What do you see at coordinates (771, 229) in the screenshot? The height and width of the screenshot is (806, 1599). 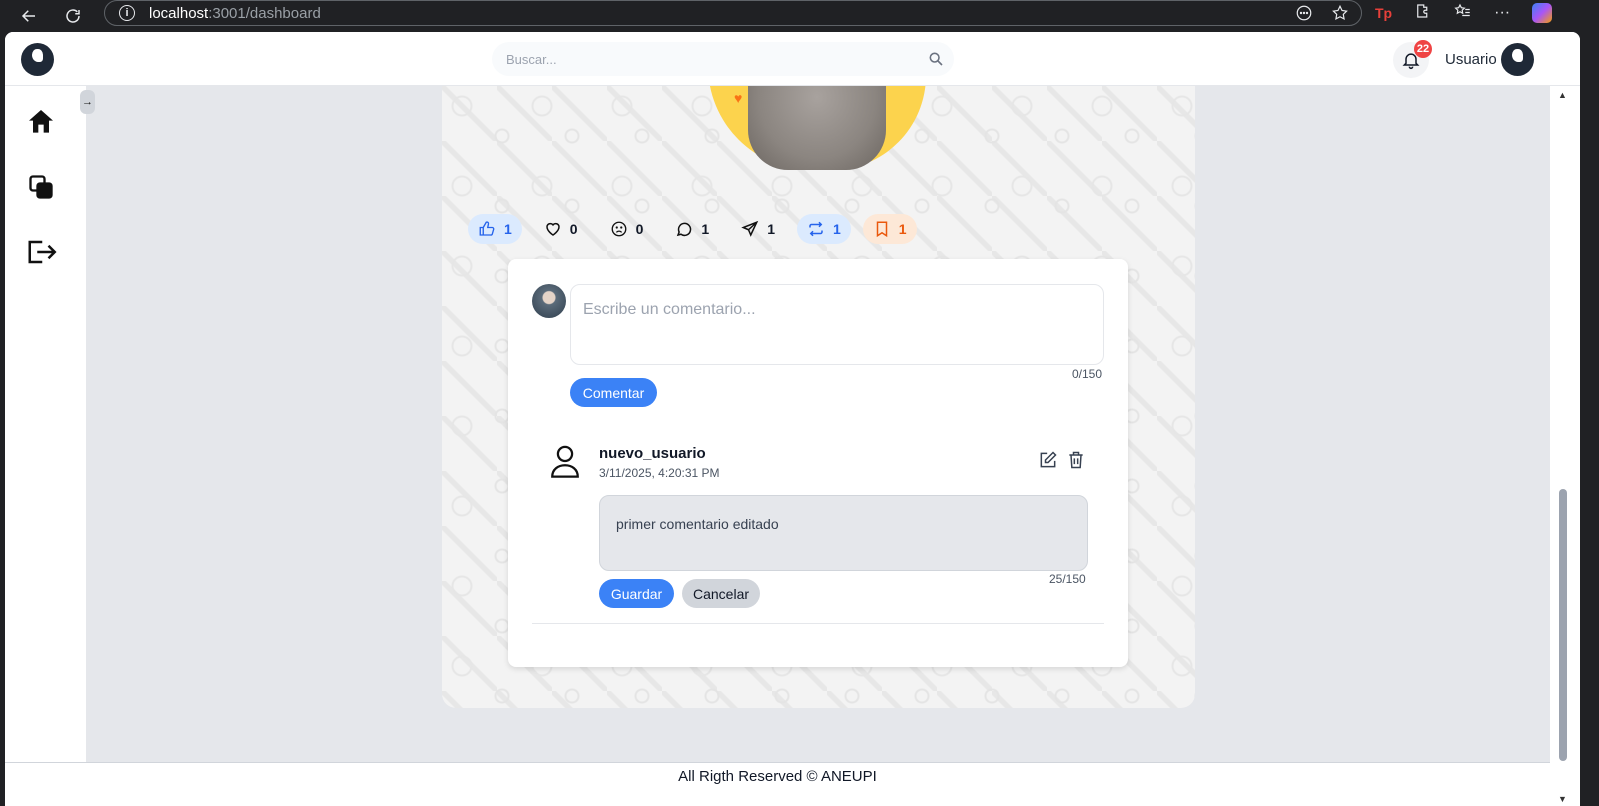 I see `share-count: 1` at bounding box center [771, 229].